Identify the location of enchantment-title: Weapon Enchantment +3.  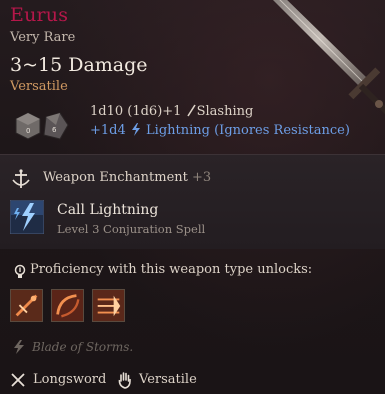
(127, 177).